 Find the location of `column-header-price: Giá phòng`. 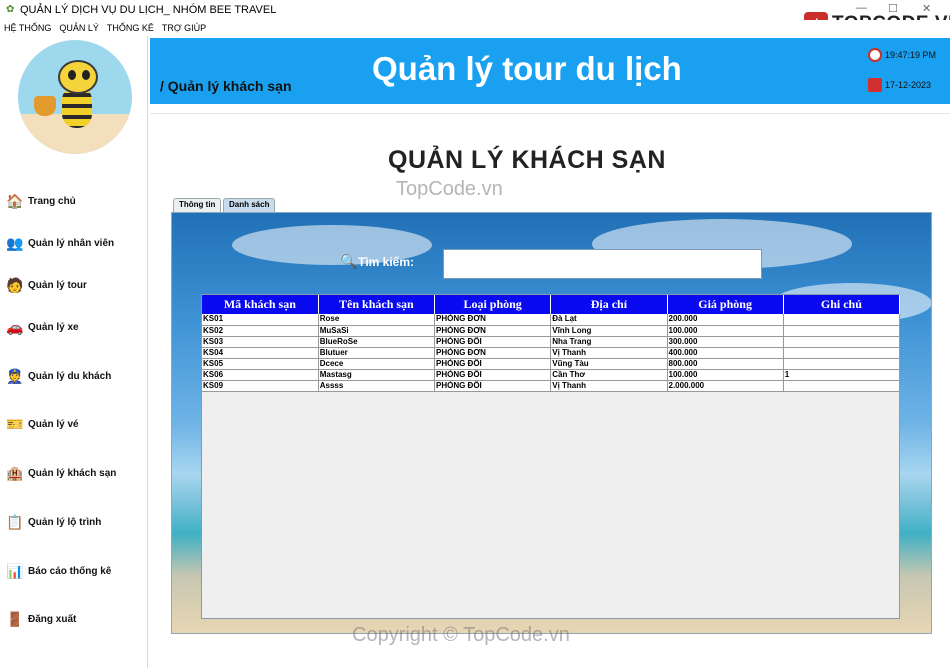

column-header-price: Giá phòng is located at coordinates (725, 304).